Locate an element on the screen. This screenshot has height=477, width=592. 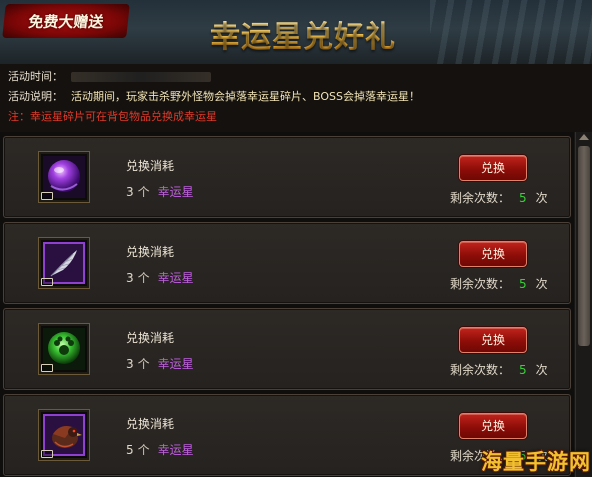
scroll-thumb is located at coordinates (584, 246).